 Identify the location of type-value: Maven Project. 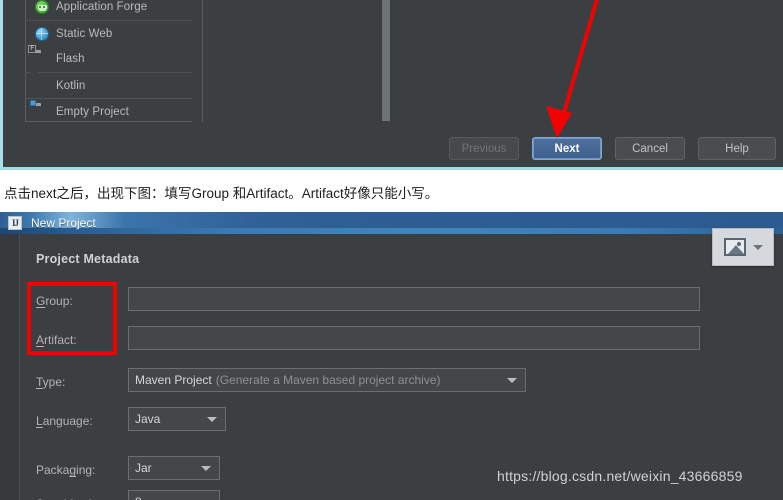
(173, 380).